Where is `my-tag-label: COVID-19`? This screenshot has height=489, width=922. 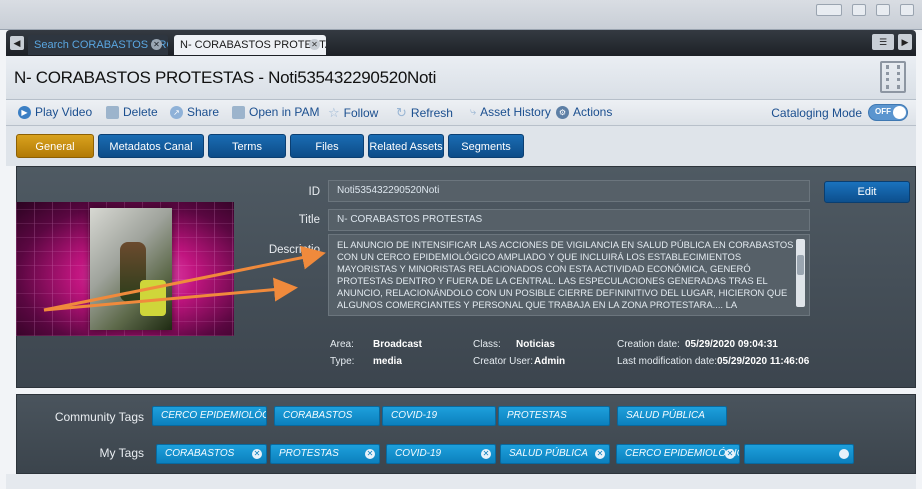 my-tag-label: COVID-19 is located at coordinates (418, 453).